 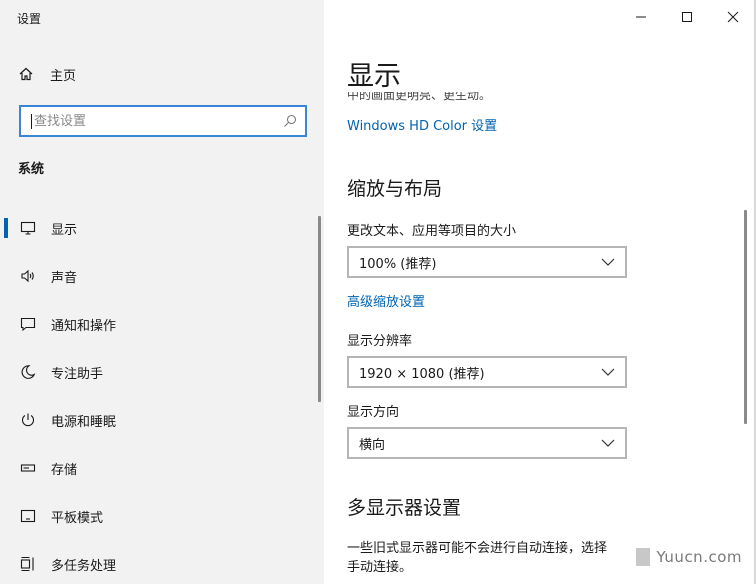 I want to click on text-caret, so click(x=31, y=121).